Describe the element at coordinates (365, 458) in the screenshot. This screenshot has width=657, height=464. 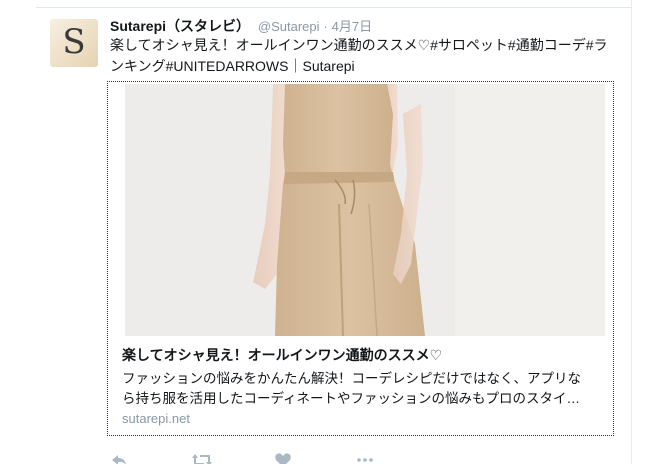
I see `more-icon` at that location.